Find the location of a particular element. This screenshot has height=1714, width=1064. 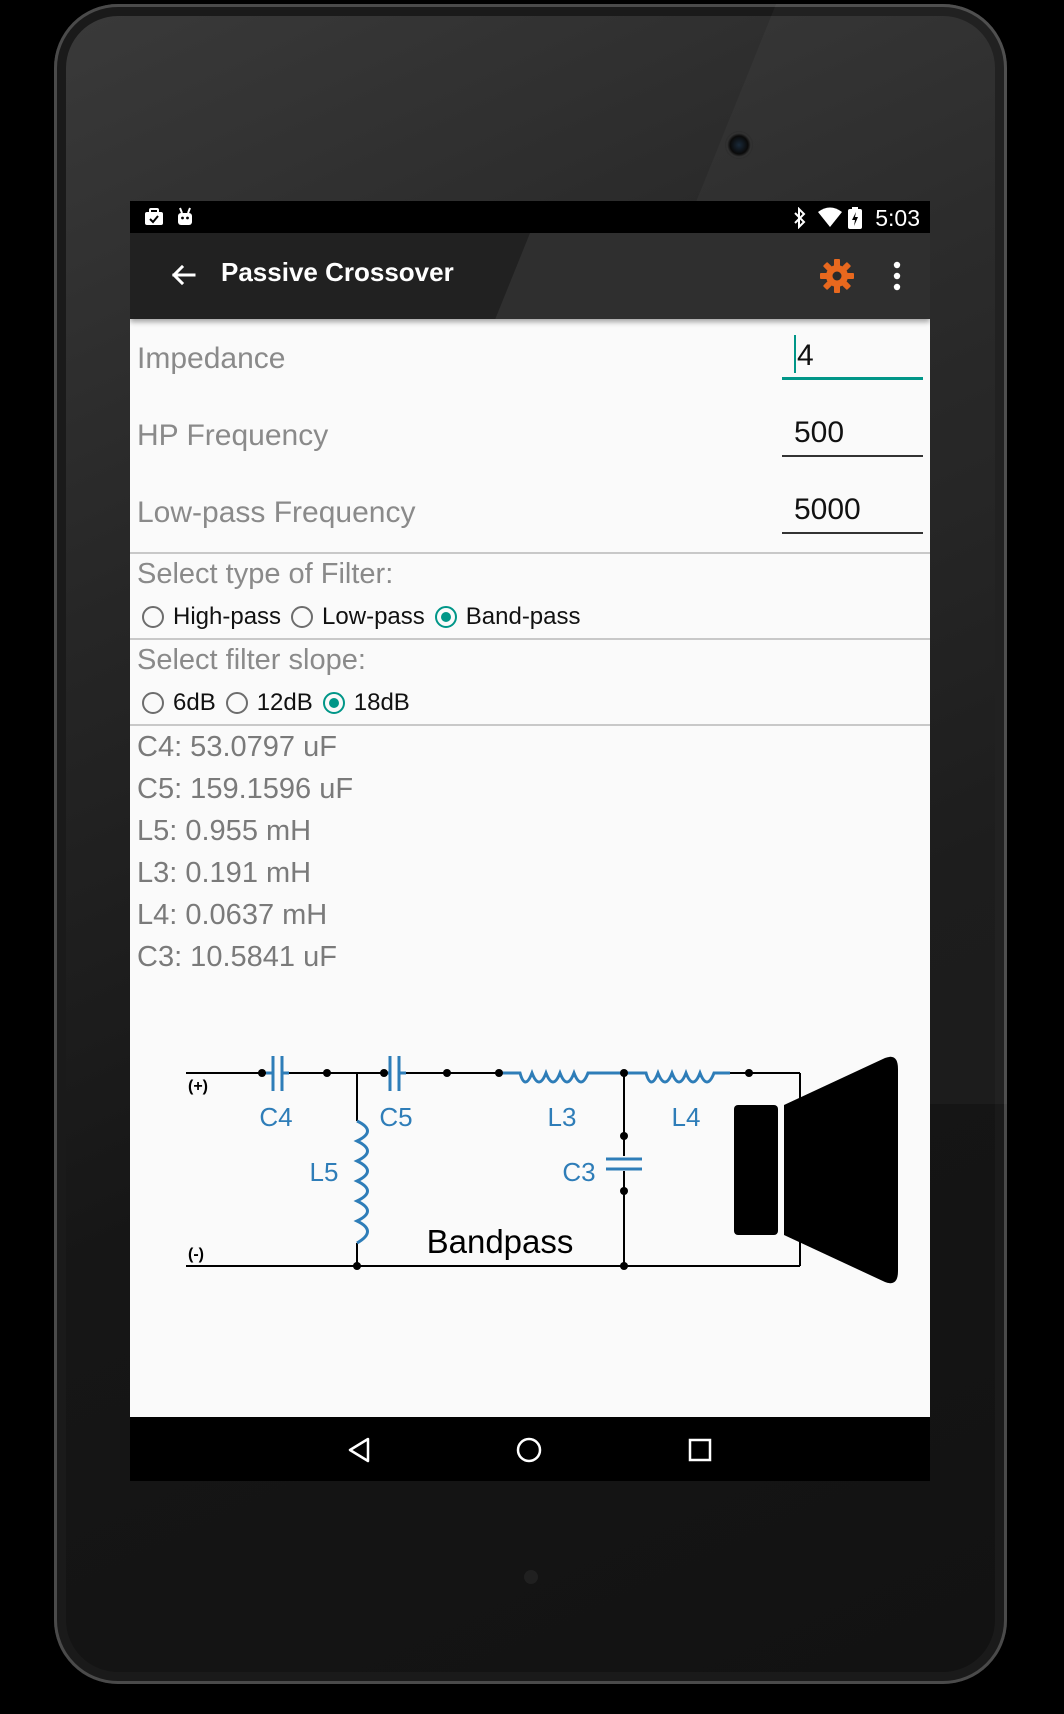

c5-label: C5 is located at coordinates (395, 1117).